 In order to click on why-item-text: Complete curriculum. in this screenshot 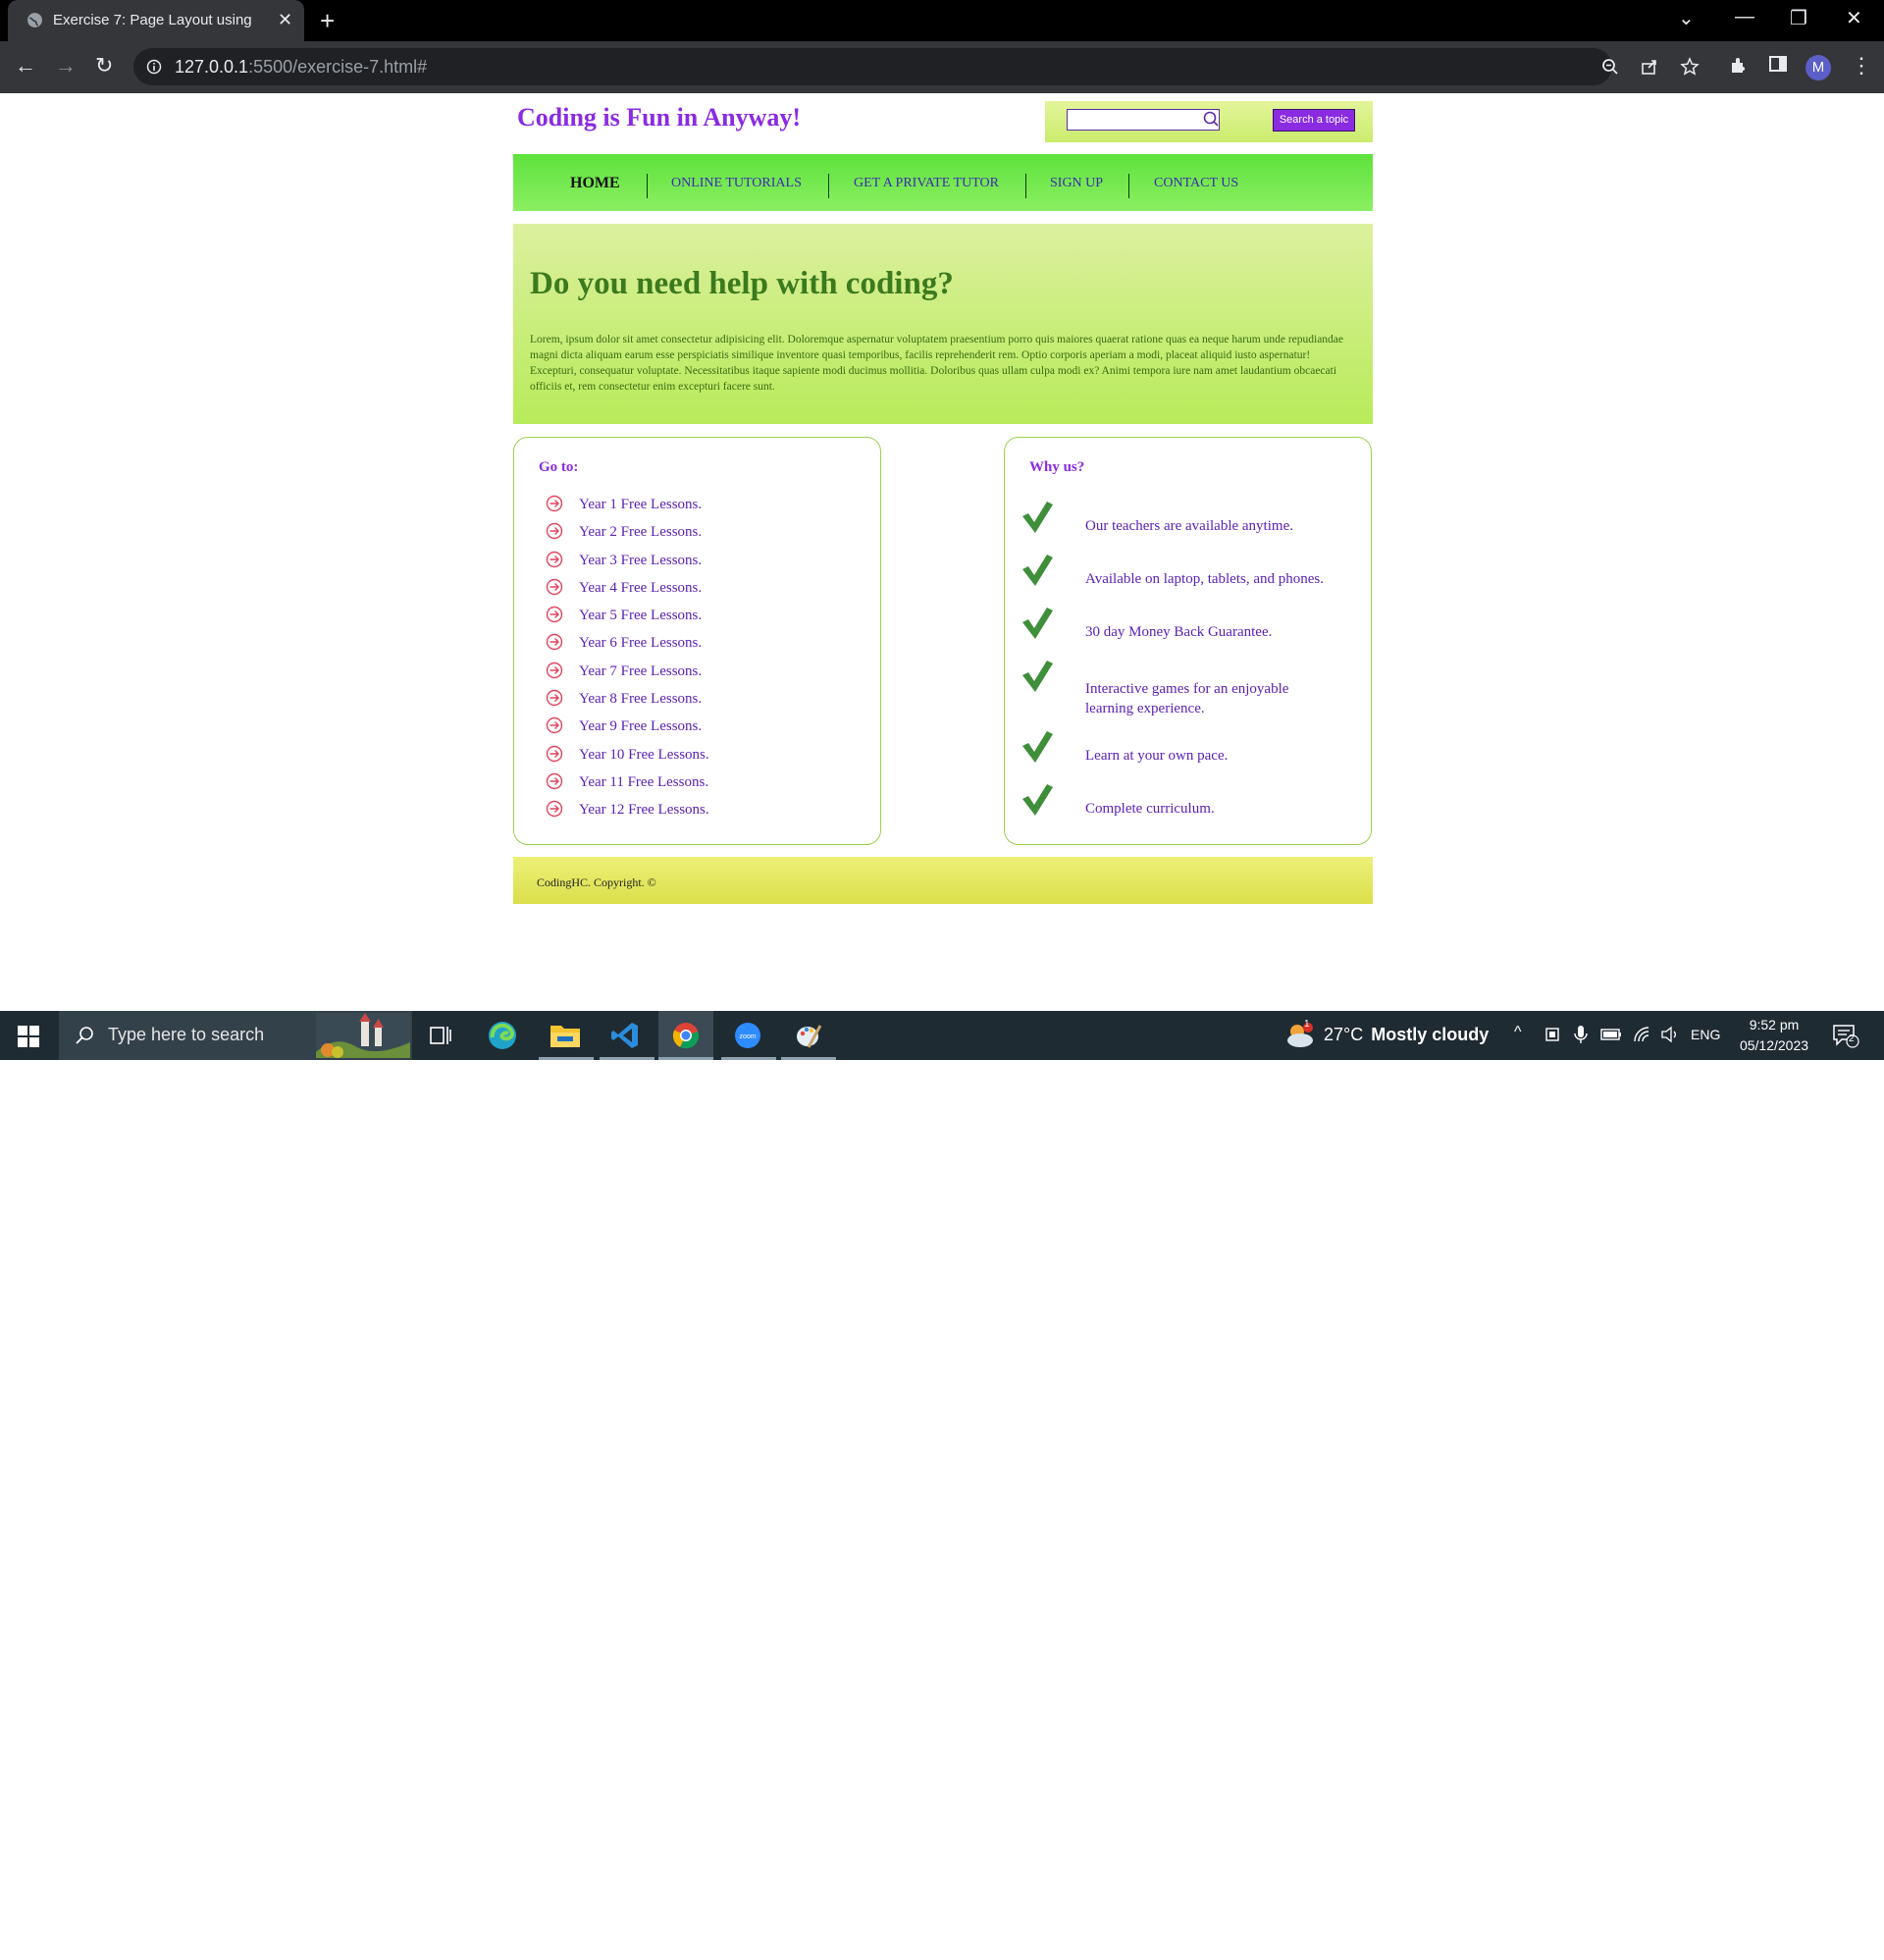, I will do `click(1150, 809)`.